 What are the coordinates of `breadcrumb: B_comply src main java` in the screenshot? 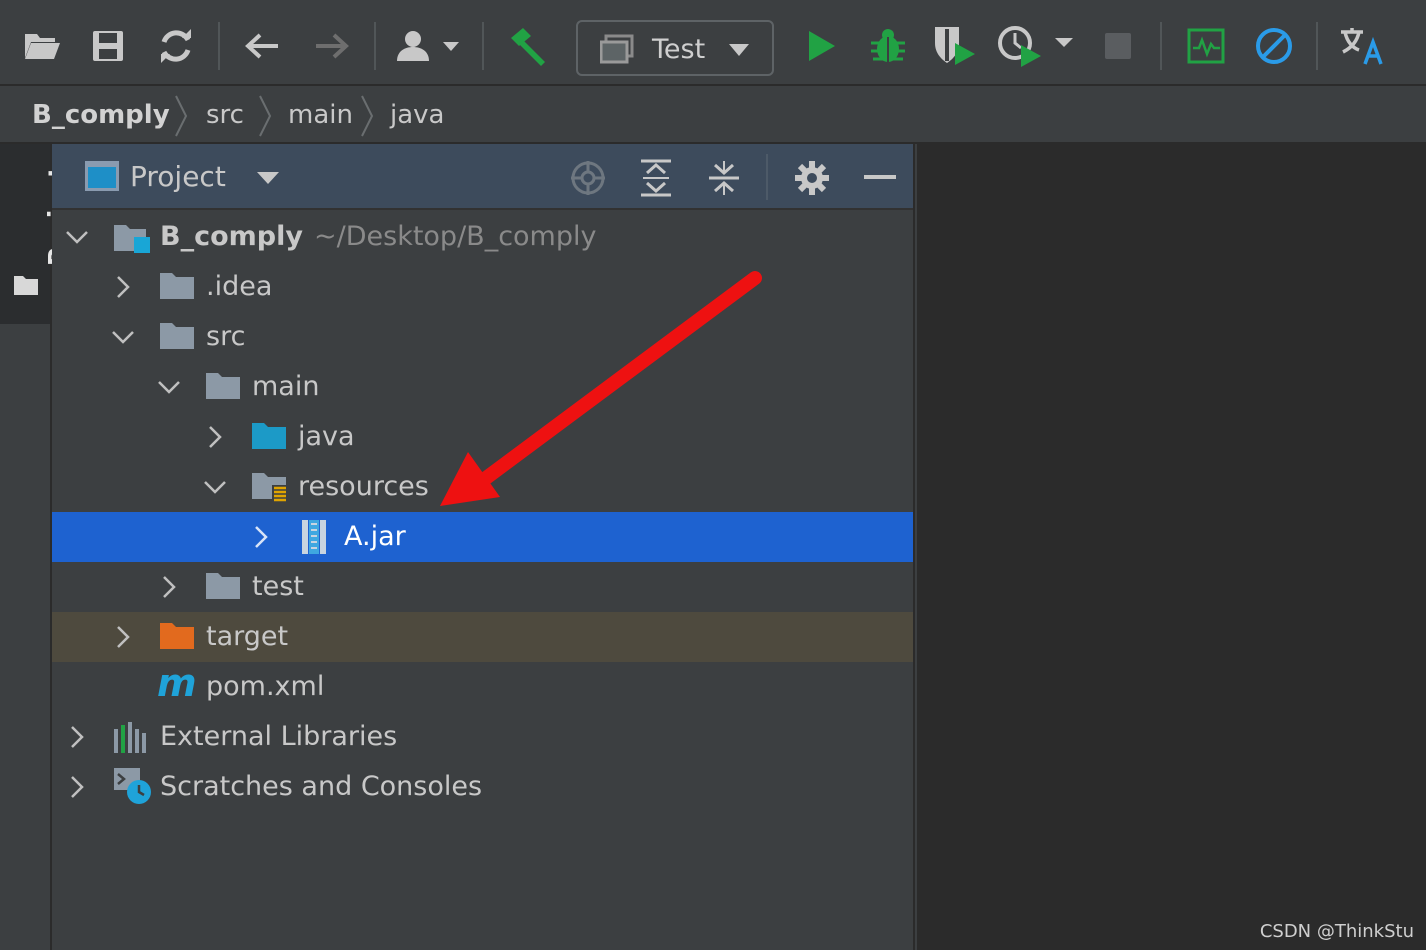 It's located at (713, 116).